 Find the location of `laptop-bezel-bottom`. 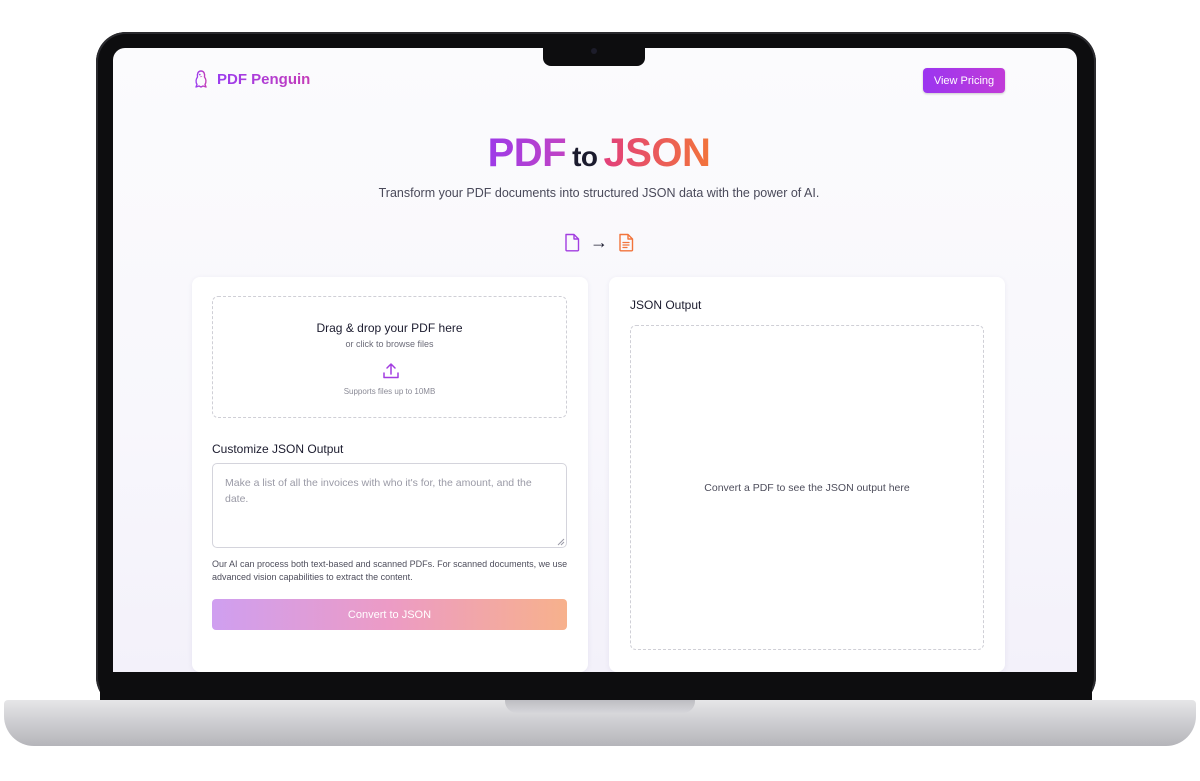

laptop-bezel-bottom is located at coordinates (596, 687).